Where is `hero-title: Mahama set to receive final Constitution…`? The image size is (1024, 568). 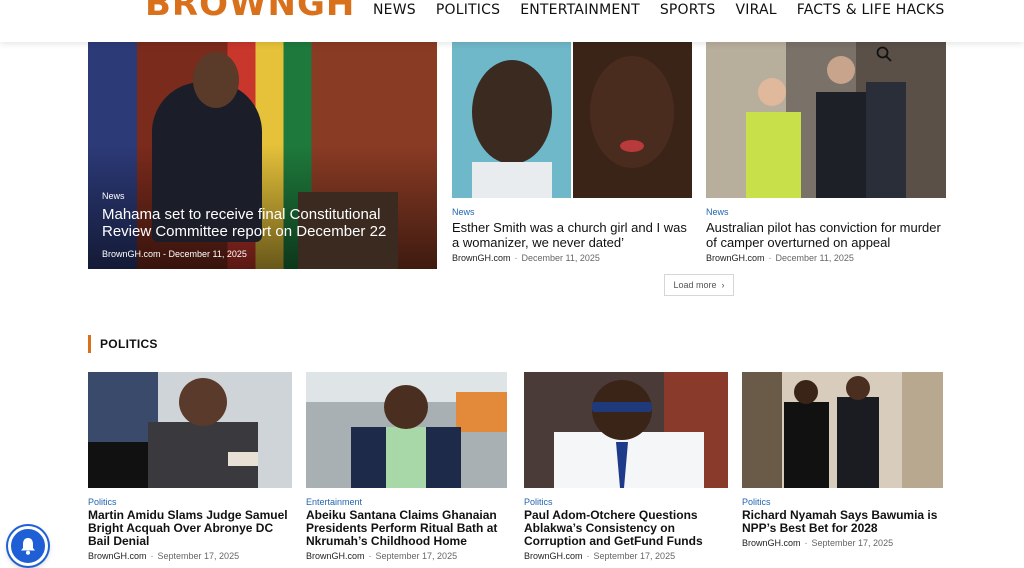
hero-title: Mahama set to receive final Constitution… is located at coordinates (252, 223).